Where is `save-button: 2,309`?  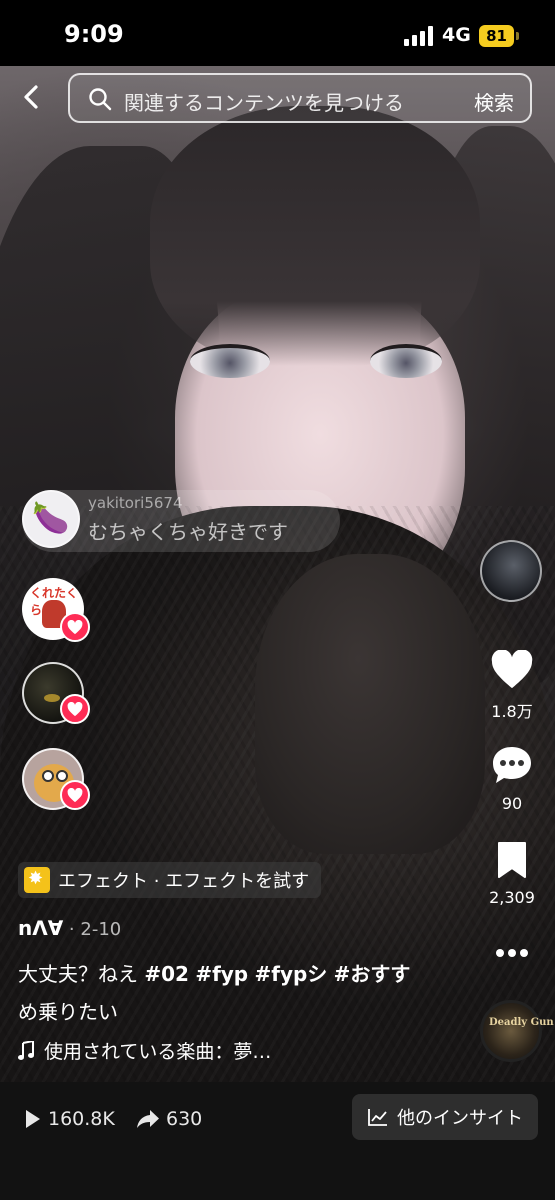 save-button: 2,309 is located at coordinates (512, 873).